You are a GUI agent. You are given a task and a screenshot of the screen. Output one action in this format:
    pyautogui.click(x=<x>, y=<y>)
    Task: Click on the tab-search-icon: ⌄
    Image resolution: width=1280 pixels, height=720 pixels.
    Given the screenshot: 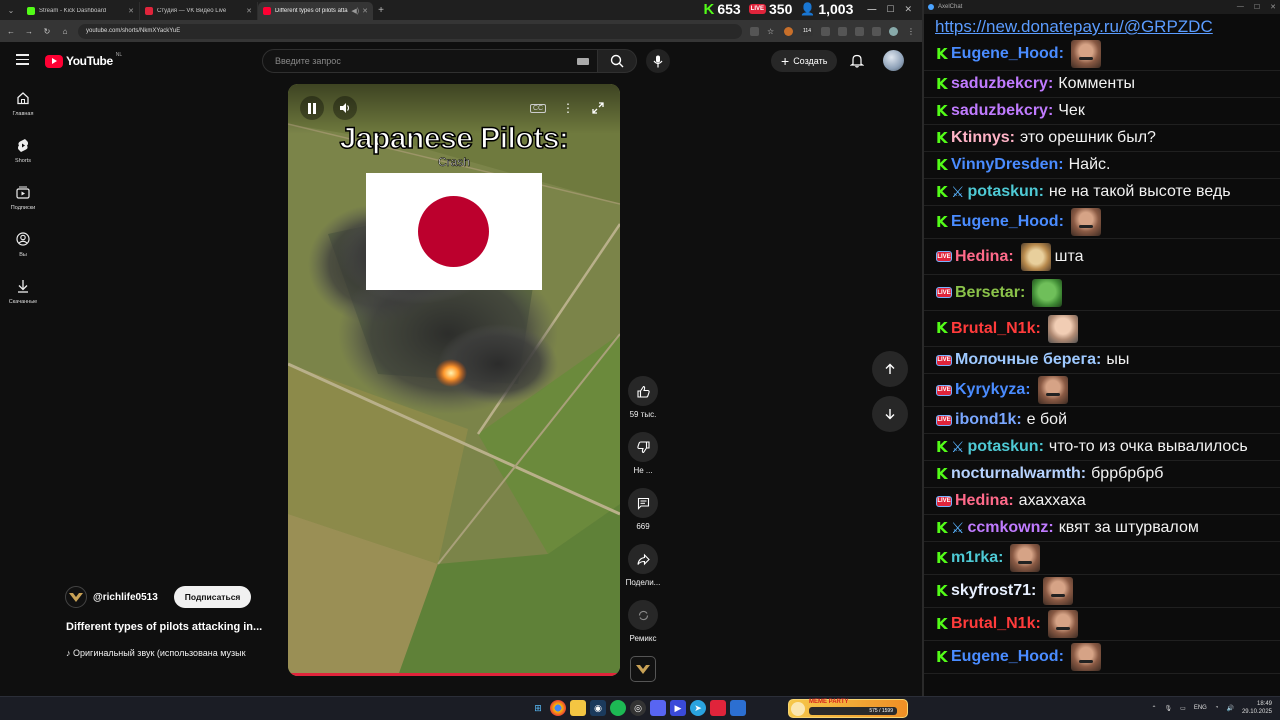 What is the action you would take?
    pyautogui.click(x=11, y=10)
    